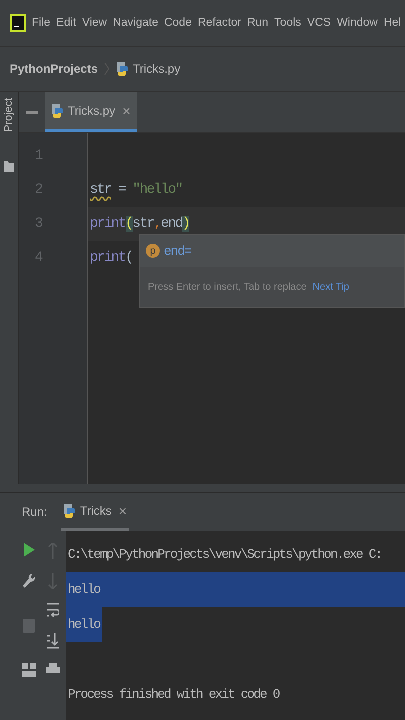  Describe the element at coordinates (53, 641) in the screenshot. I see `scroll-to-end-icon` at that location.